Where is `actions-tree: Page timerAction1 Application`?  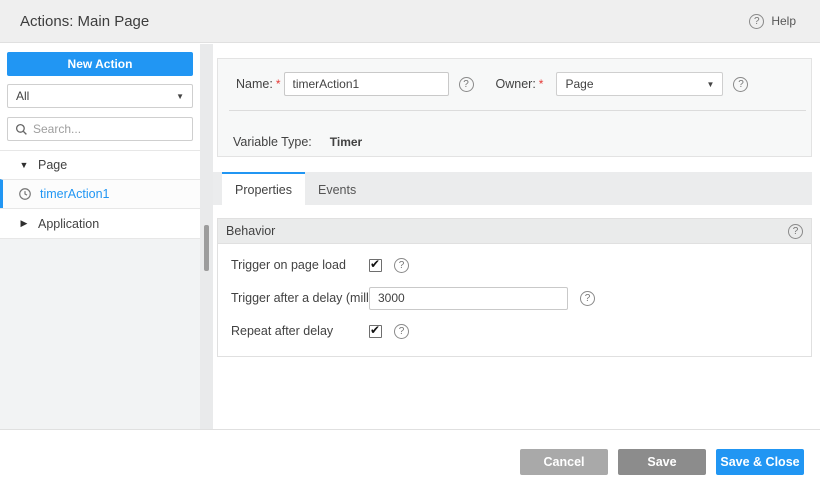
actions-tree: Page timerAction1 Application is located at coordinates (100, 194).